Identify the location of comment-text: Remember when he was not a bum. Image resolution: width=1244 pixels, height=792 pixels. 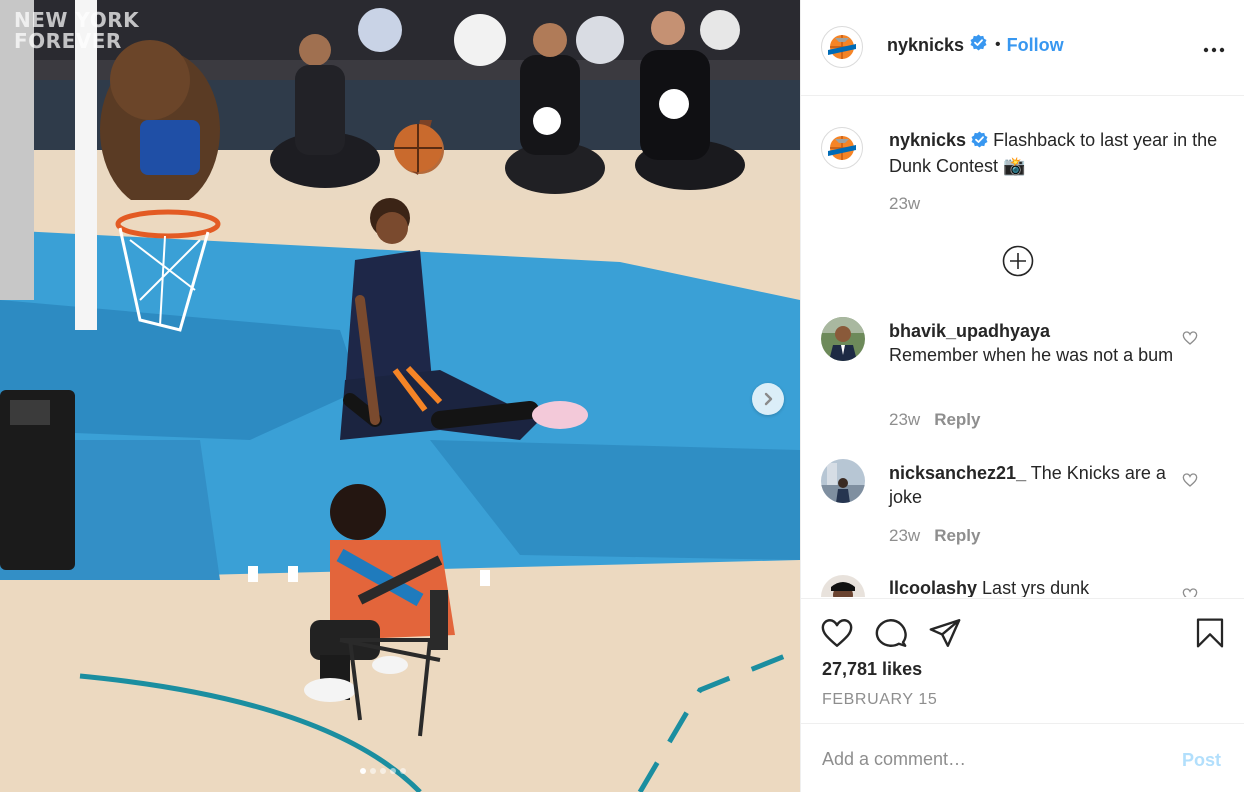
(1031, 355).